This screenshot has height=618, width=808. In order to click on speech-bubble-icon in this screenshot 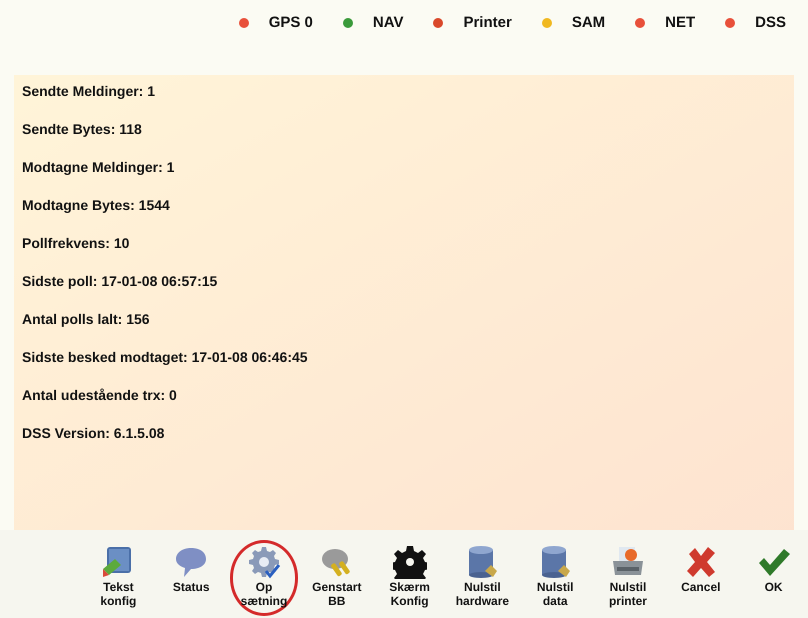, I will do `click(191, 562)`.